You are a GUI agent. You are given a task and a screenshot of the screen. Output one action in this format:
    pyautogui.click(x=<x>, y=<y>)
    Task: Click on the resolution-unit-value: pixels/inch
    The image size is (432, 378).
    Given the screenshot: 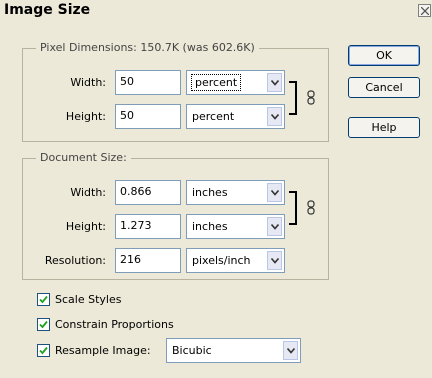 What is the action you would take?
    pyautogui.click(x=221, y=260)
    